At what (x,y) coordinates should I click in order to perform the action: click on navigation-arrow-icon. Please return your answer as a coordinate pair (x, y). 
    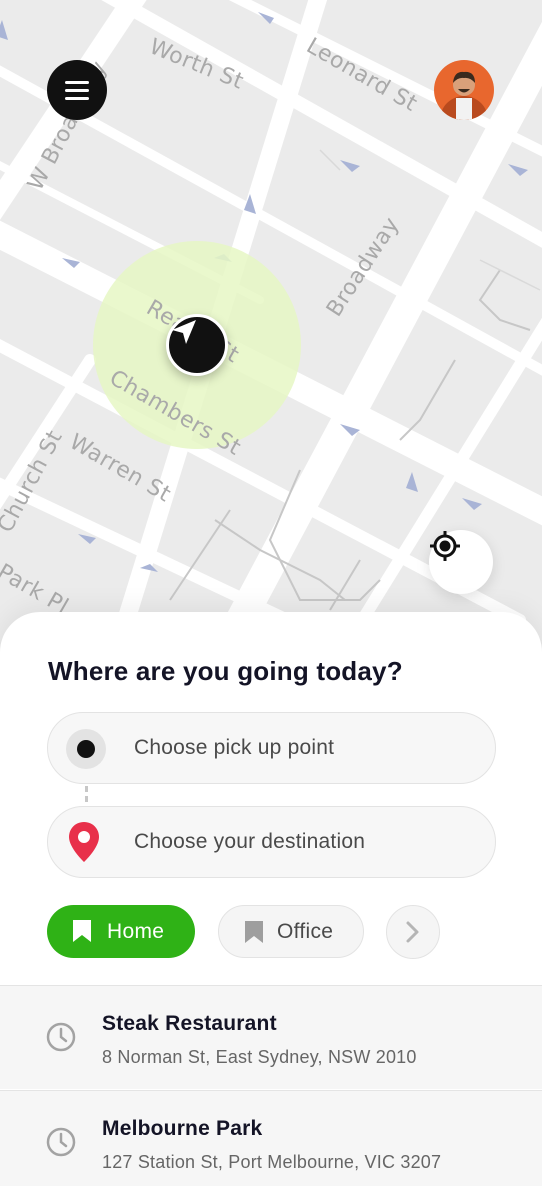
    Looking at the image, I should click on (184, 332).